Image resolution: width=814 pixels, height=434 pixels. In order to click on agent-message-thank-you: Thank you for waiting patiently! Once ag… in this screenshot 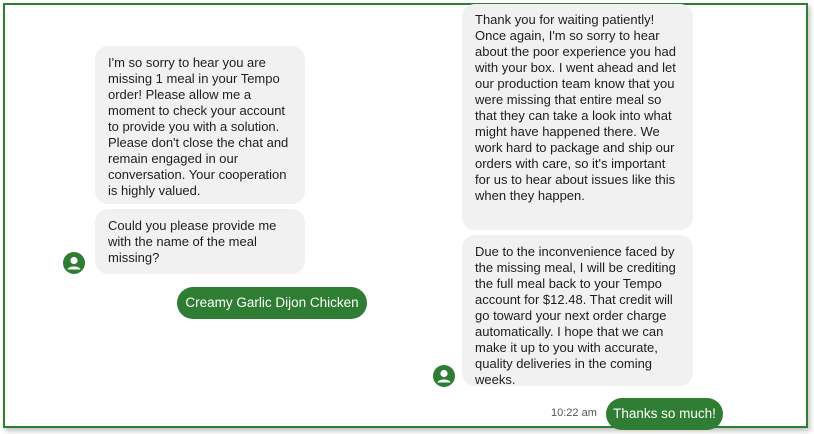, I will do `click(577, 117)`.